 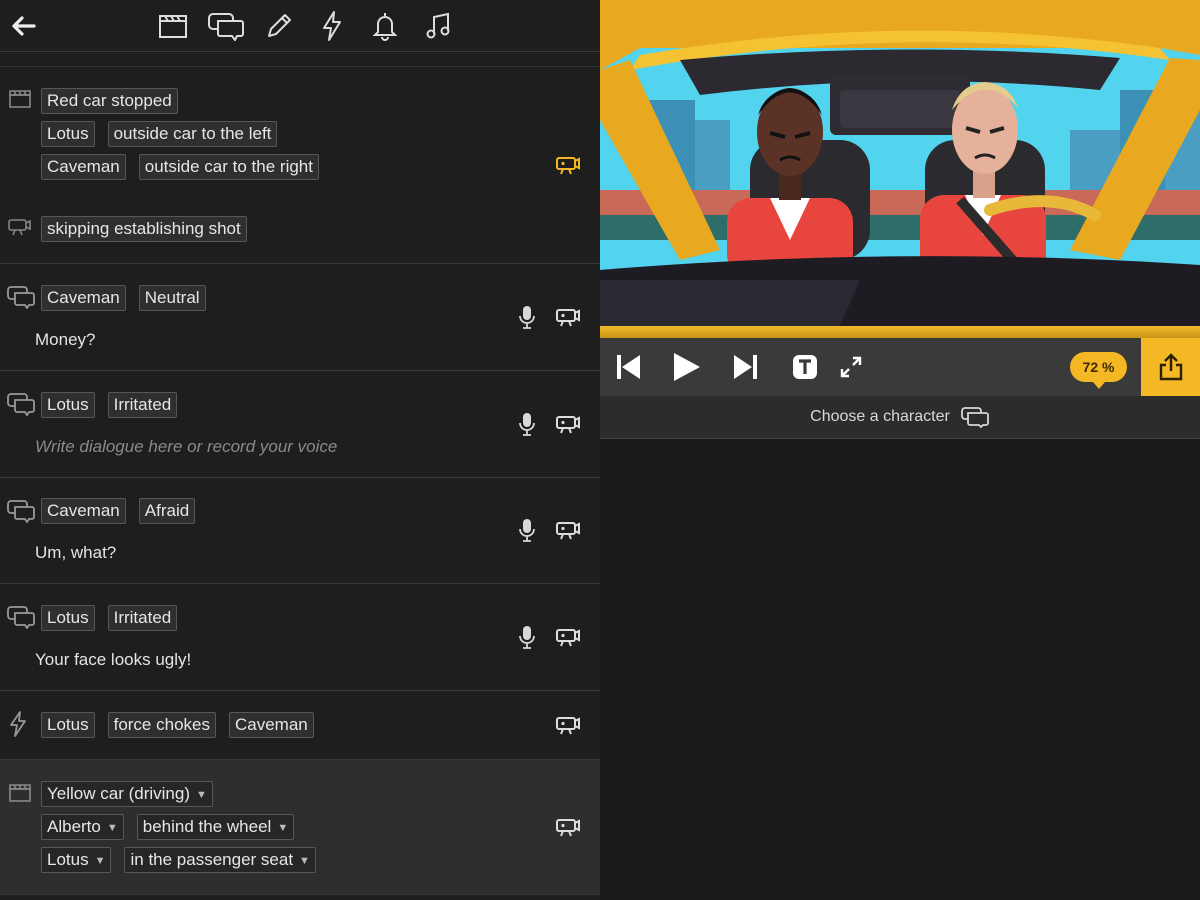 I want to click on skip-back-icon, so click(x=629, y=367).